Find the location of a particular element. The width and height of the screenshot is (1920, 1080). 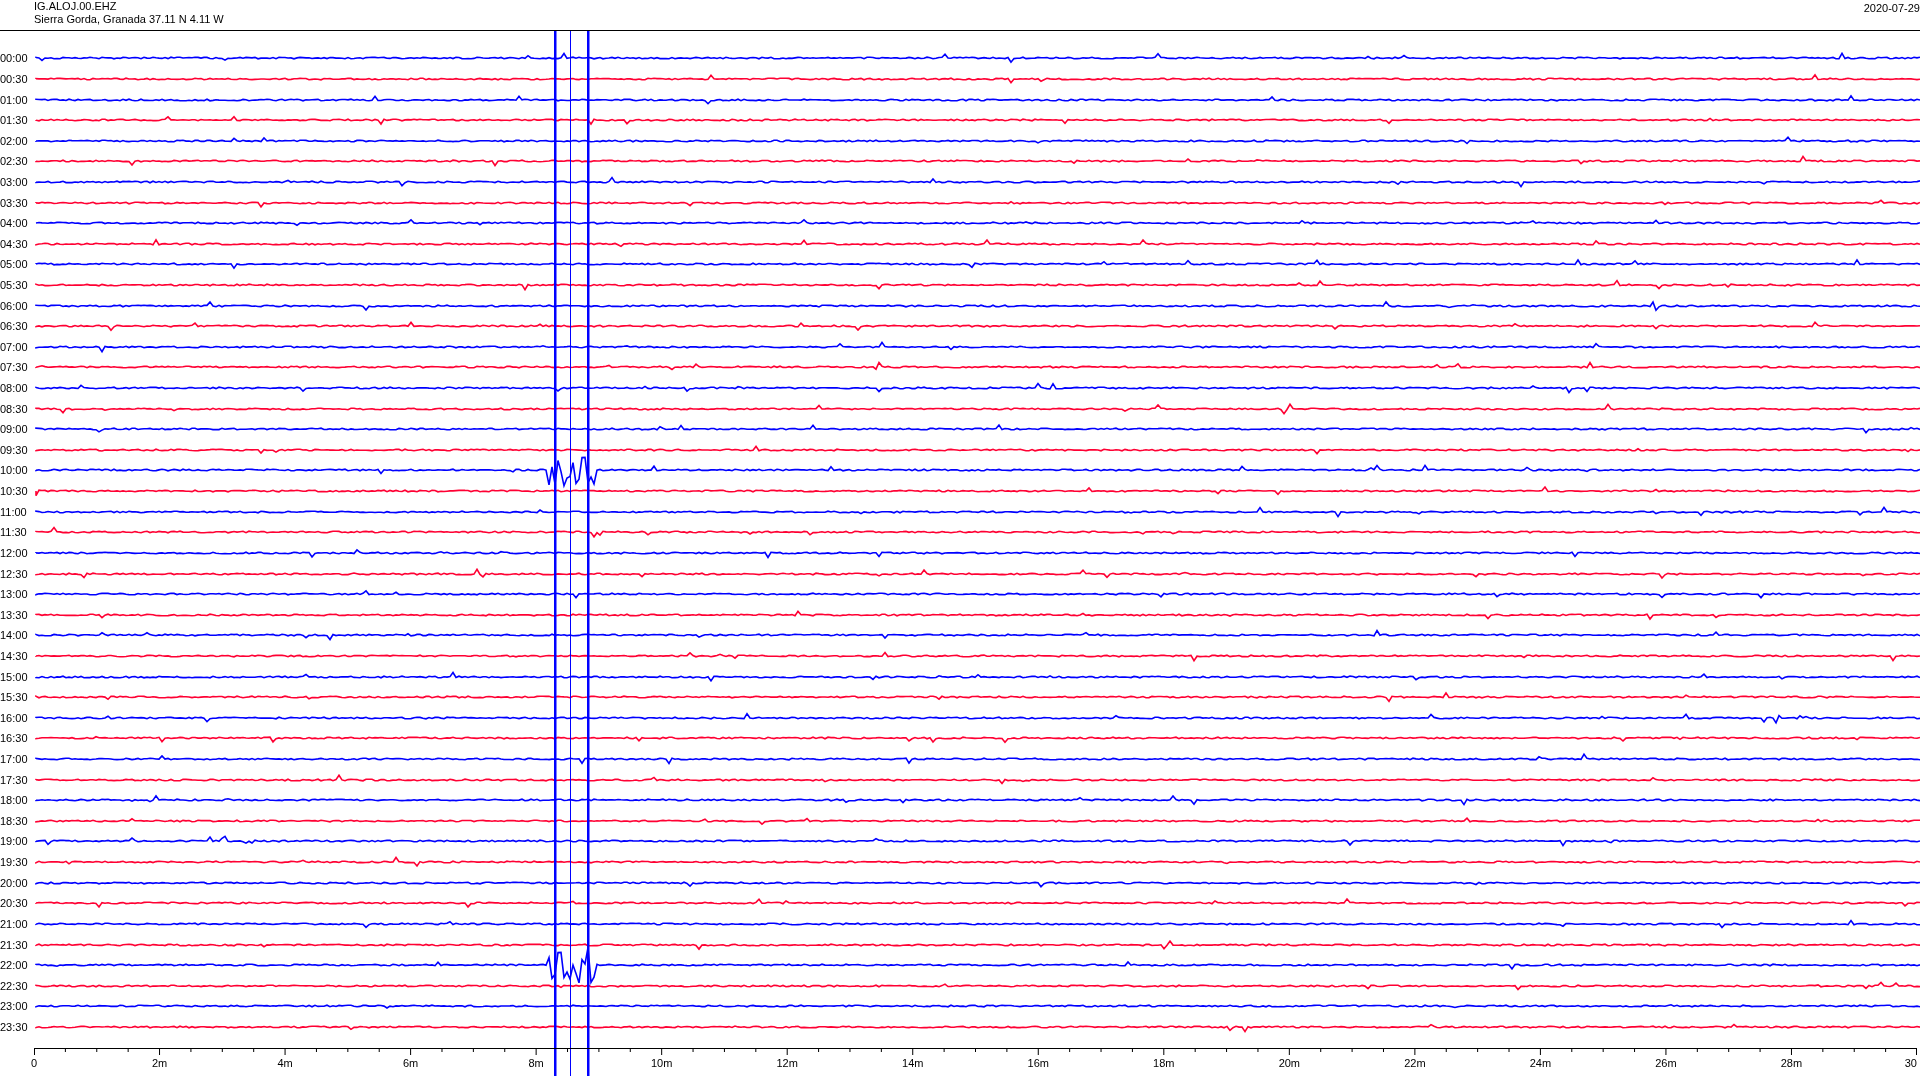

trace-time-label: 03:00 is located at coordinates (14, 181).